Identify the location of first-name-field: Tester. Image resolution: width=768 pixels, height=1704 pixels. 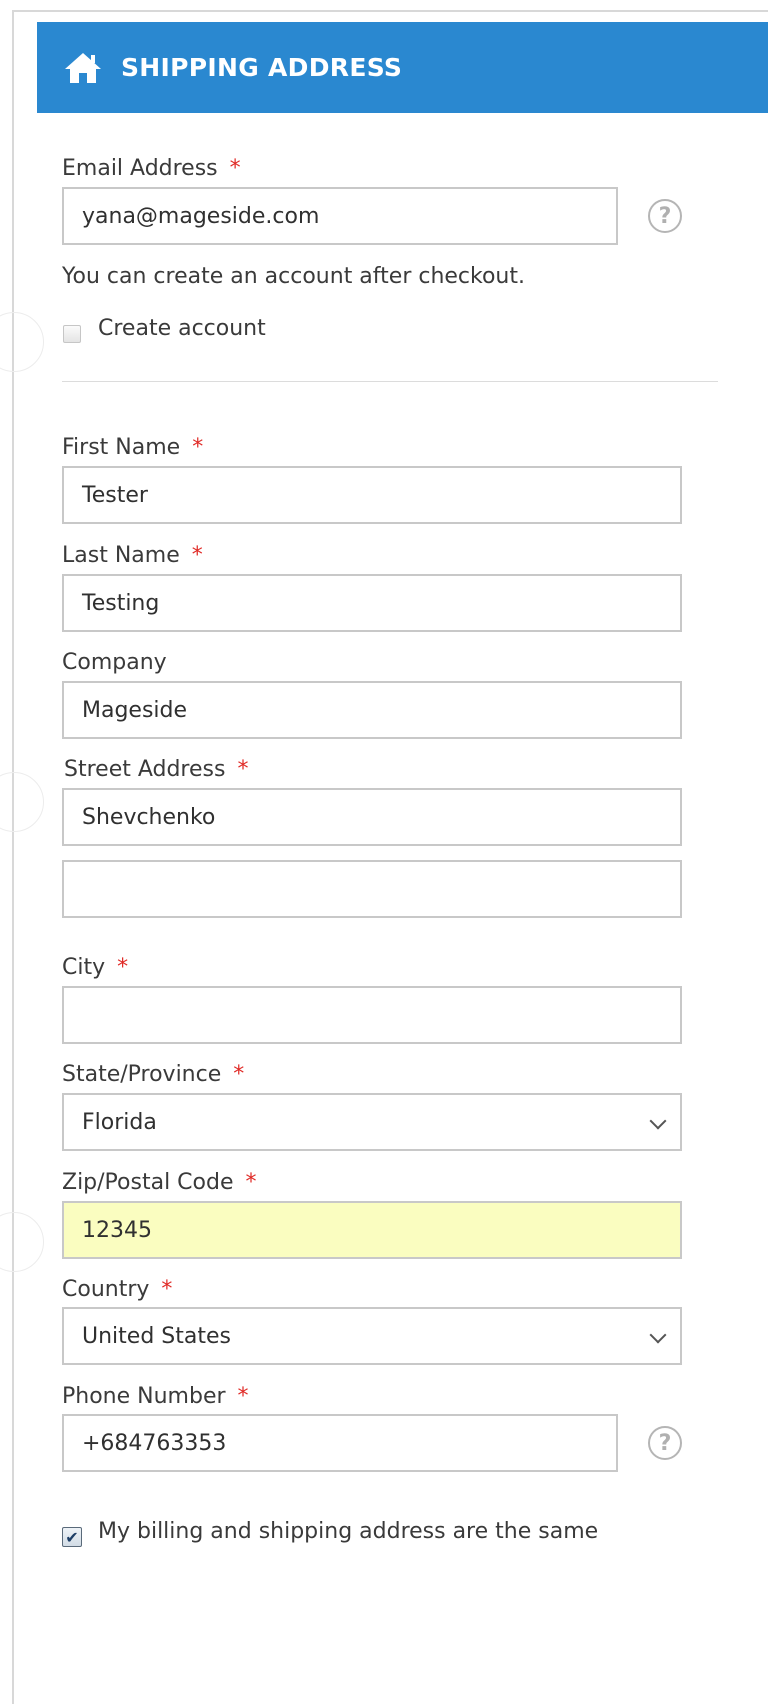
(372, 495).